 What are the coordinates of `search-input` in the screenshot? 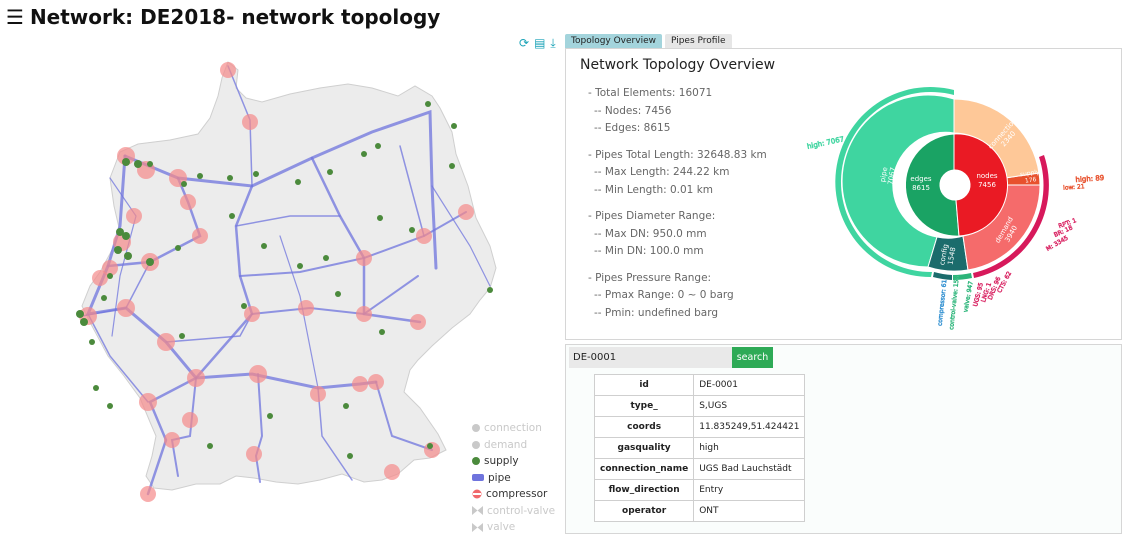 It's located at (651, 357).